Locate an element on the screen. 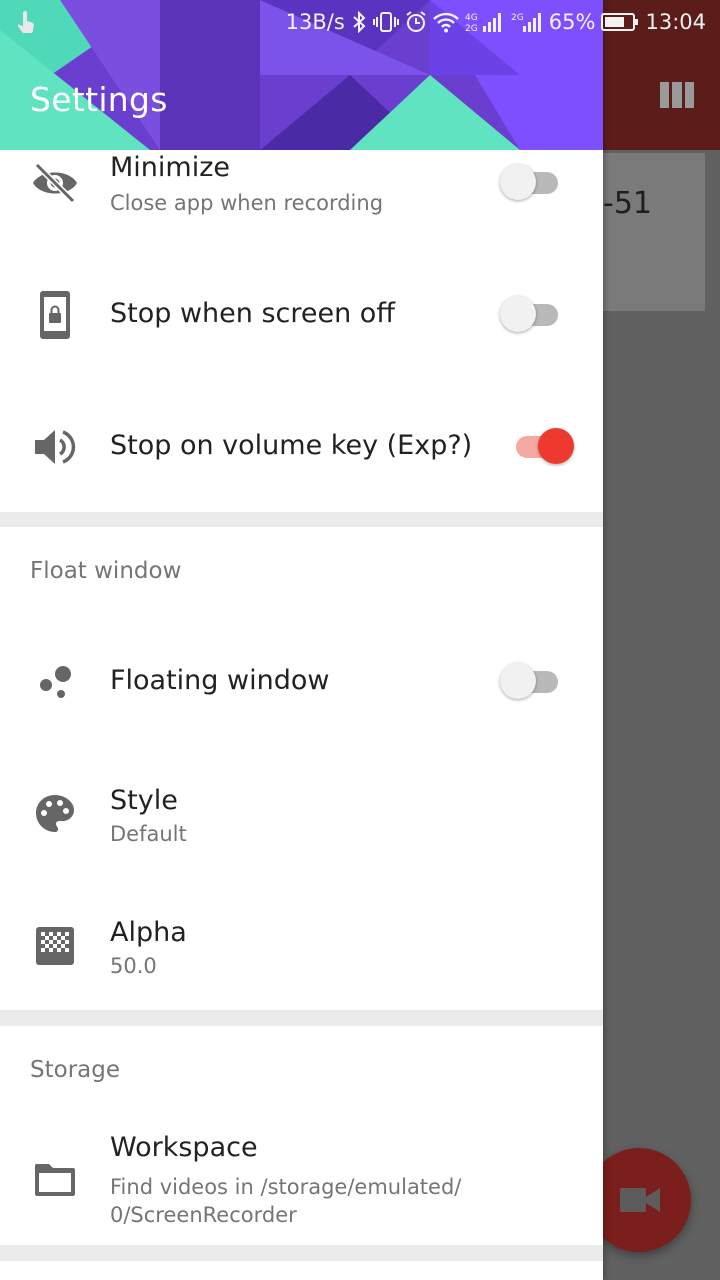  folder-icon is located at coordinates (55, 1179).